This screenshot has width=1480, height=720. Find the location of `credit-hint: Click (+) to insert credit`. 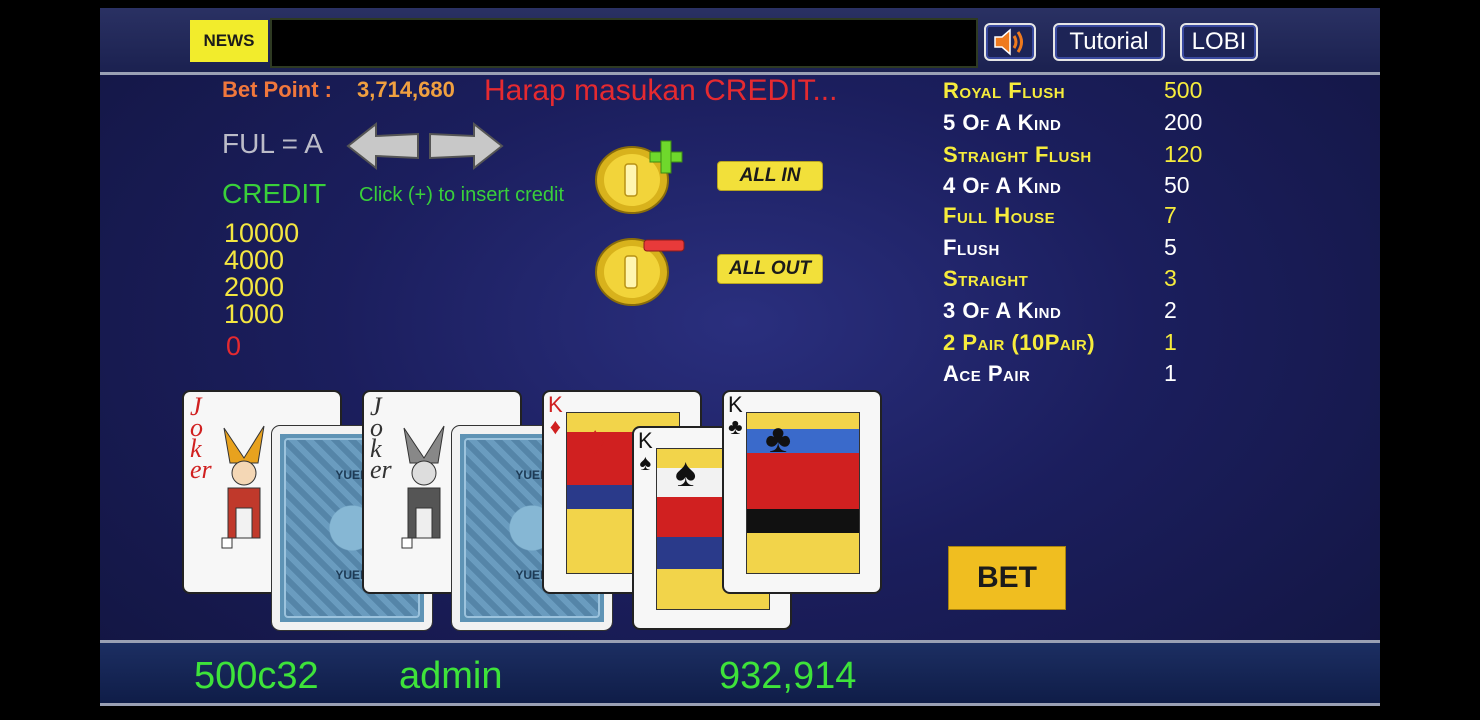

credit-hint: Click (+) to insert credit is located at coordinates (462, 195).